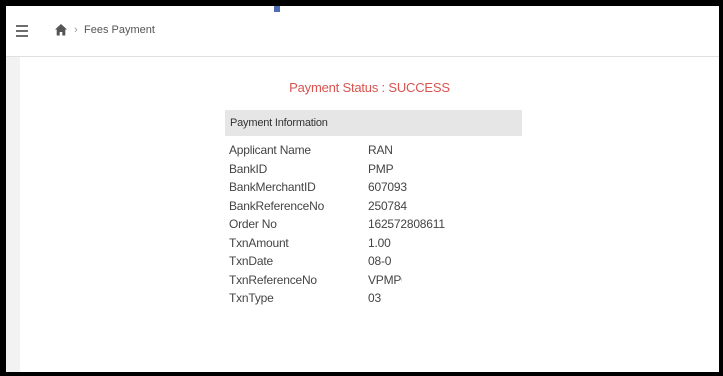 Image resolution: width=723 pixels, height=376 pixels. Describe the element at coordinates (251, 261) in the screenshot. I see `info-label: TxnDate` at that location.